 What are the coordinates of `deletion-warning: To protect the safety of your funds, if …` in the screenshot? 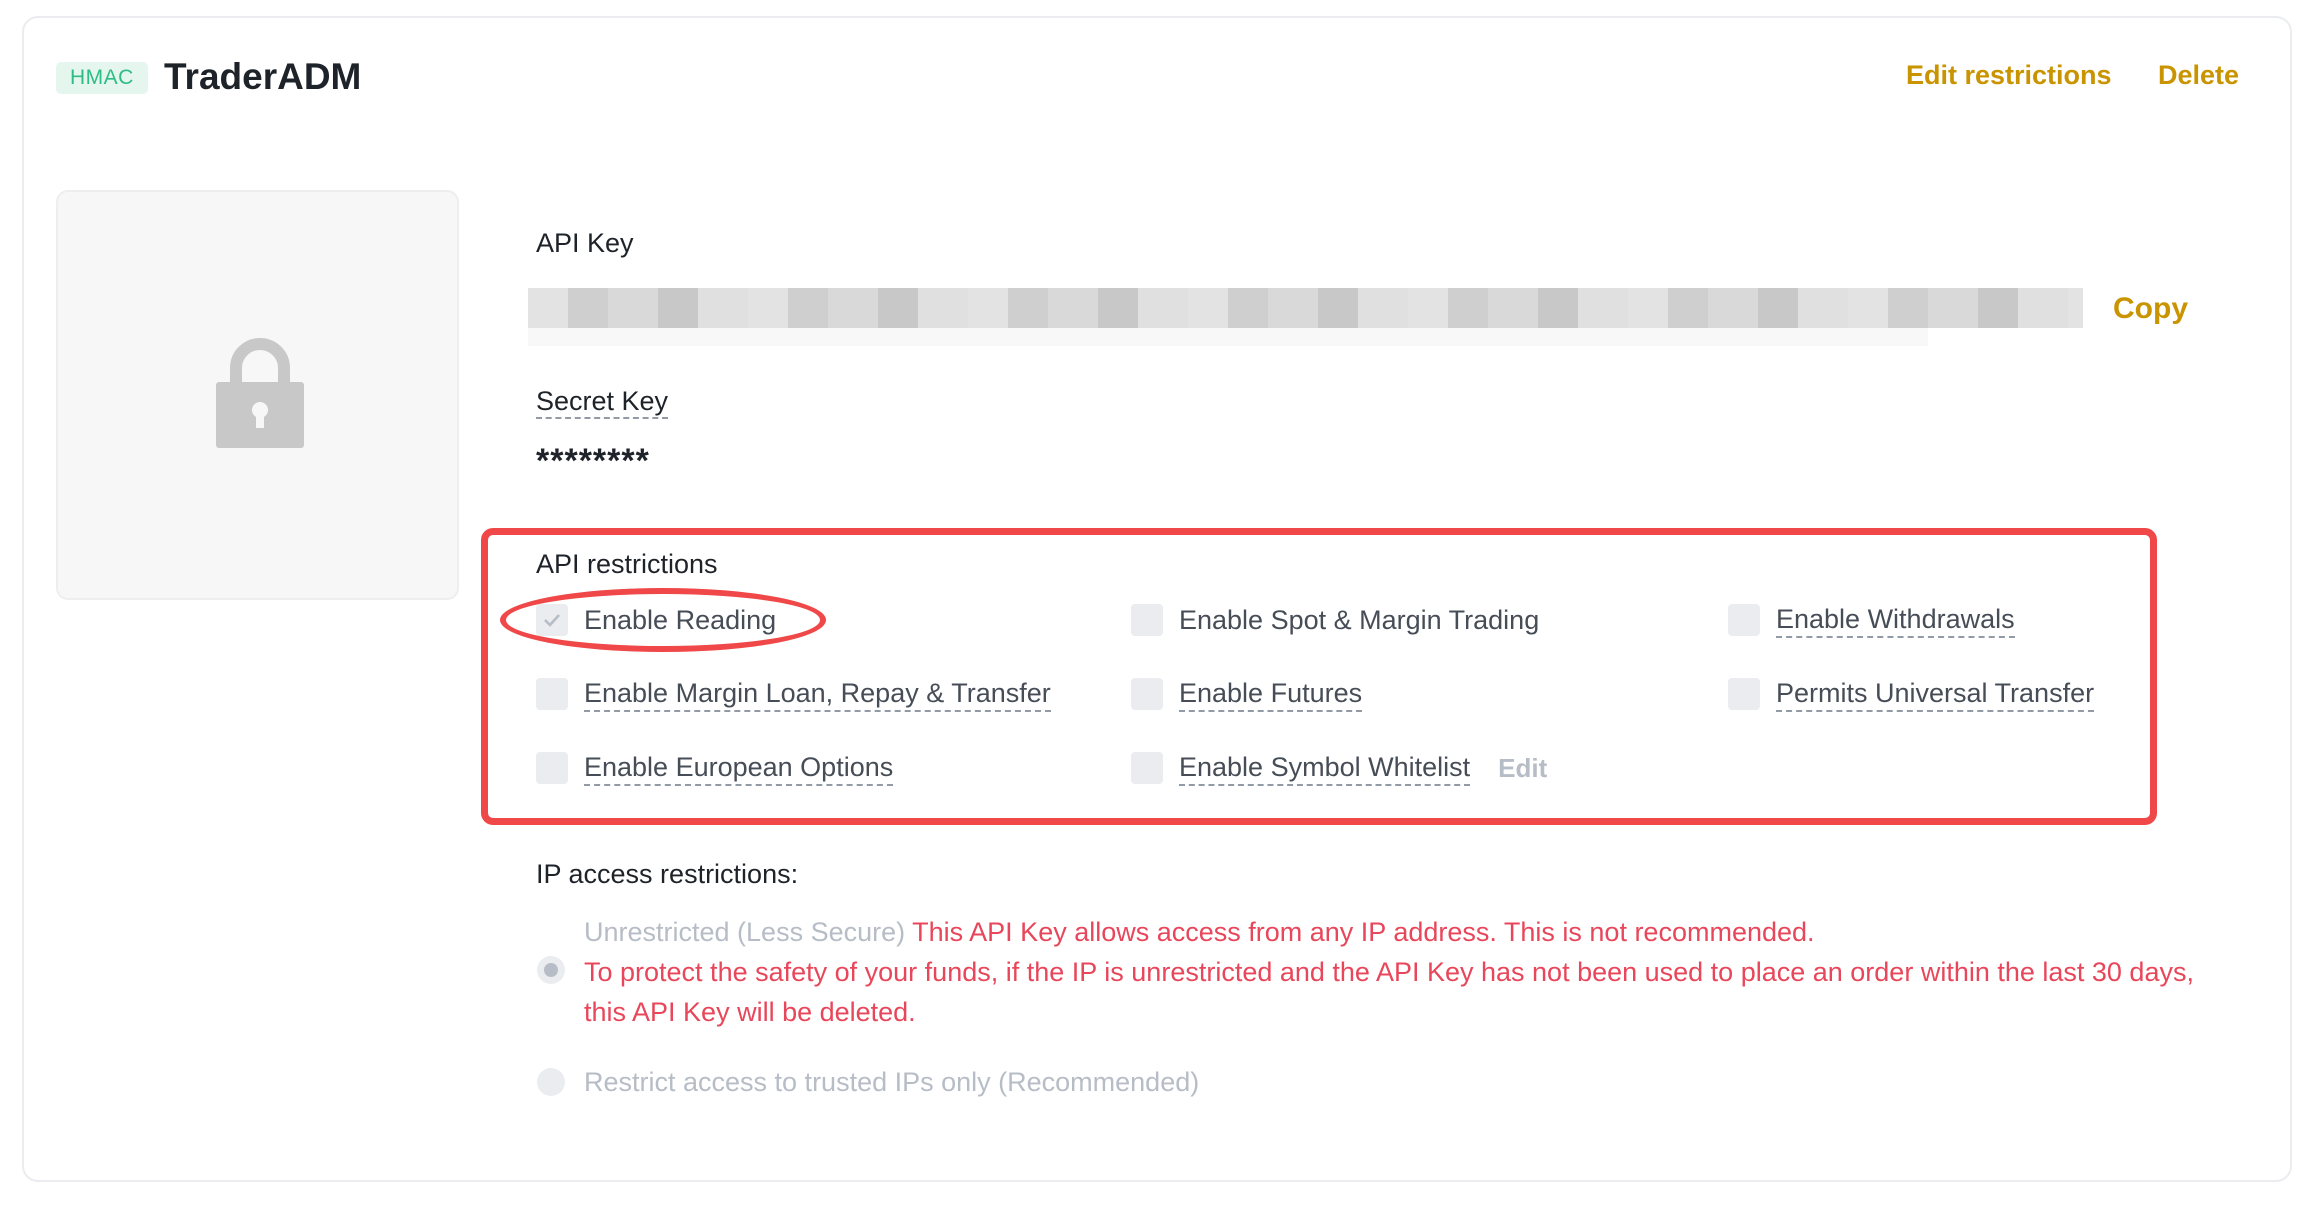 It's located at (1389, 992).